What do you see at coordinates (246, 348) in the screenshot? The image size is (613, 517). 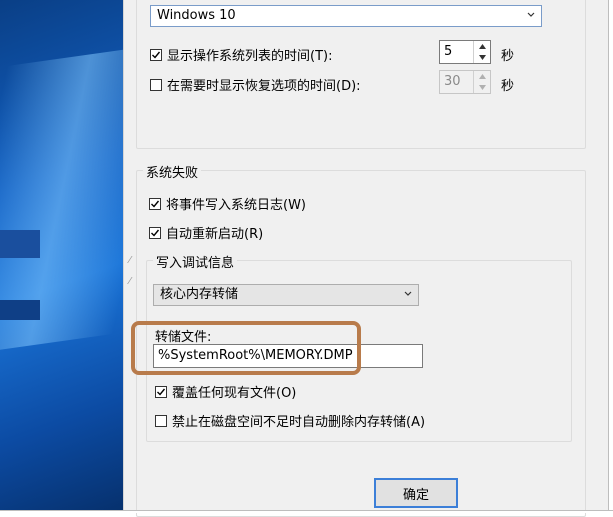 I see `dump-file-highlight-box` at bounding box center [246, 348].